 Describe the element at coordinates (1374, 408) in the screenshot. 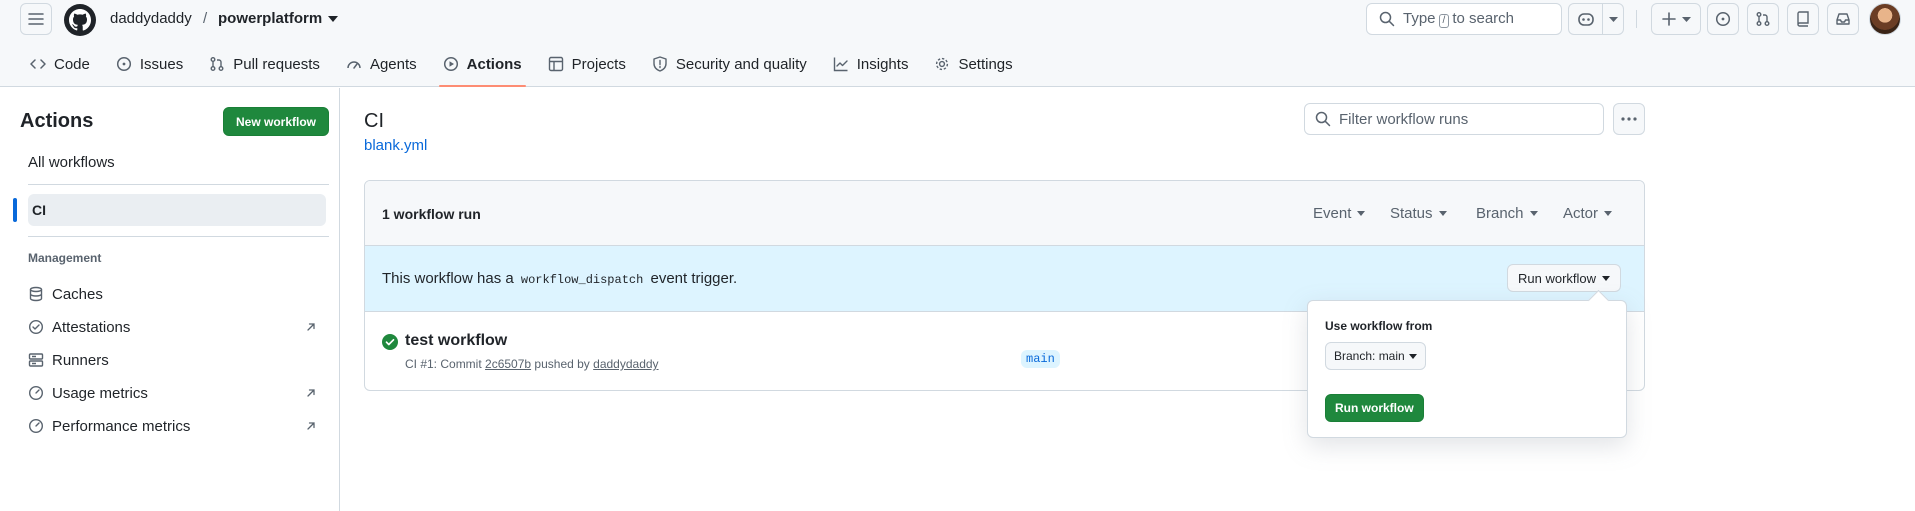

I see `run-workflow-button: Run workflow` at that location.